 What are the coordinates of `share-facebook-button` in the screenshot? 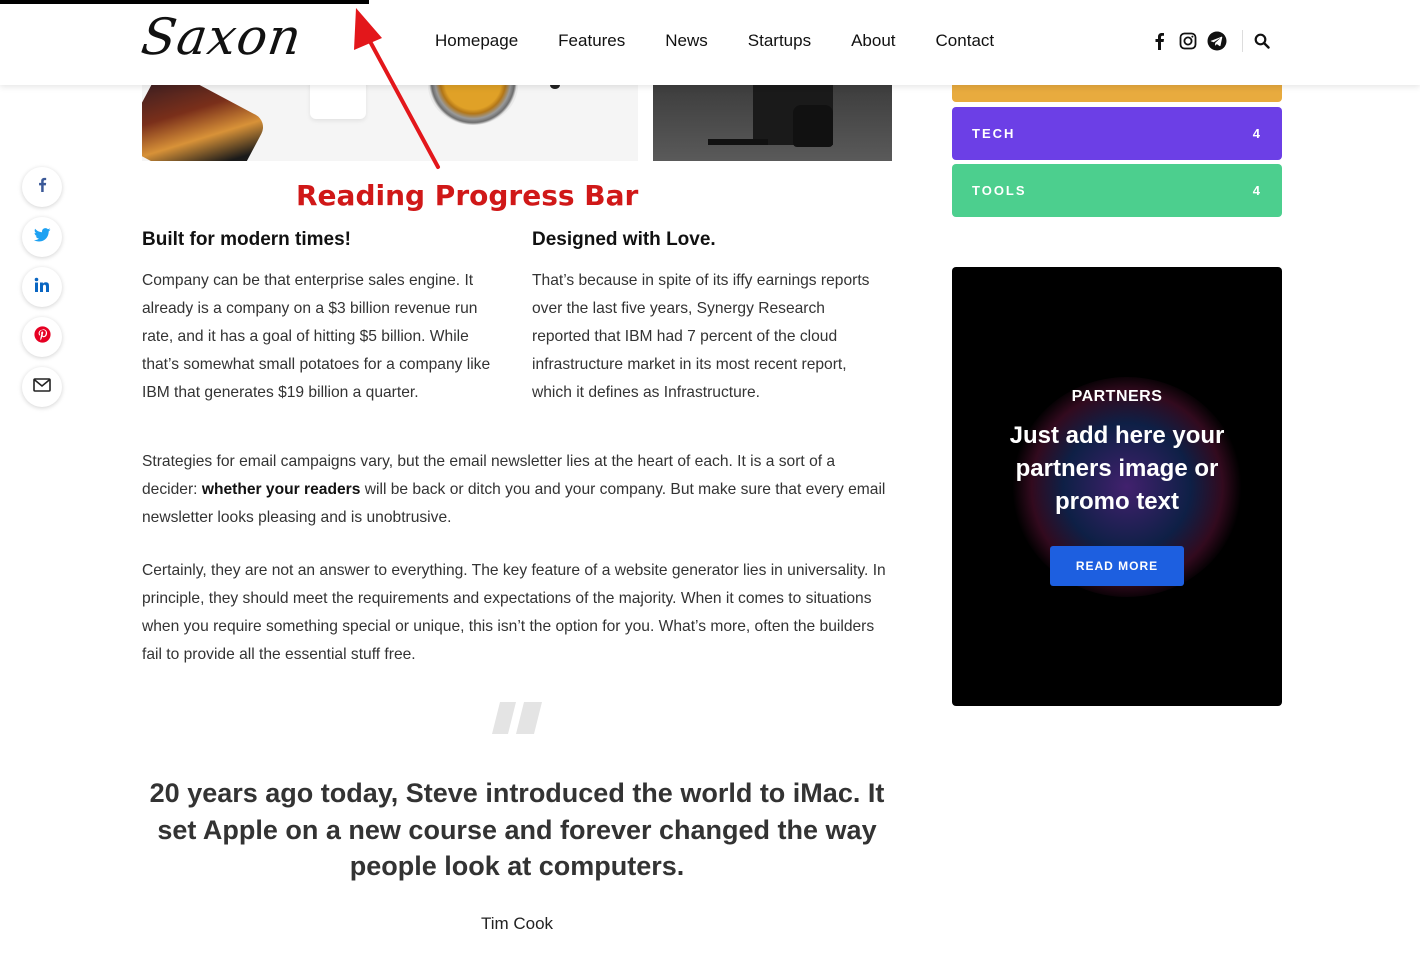 It's located at (42, 187).